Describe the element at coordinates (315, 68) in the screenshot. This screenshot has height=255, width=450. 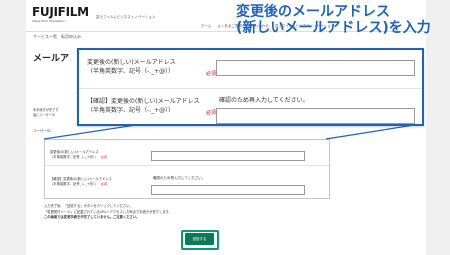
I see `zoom-new-email-input` at that location.